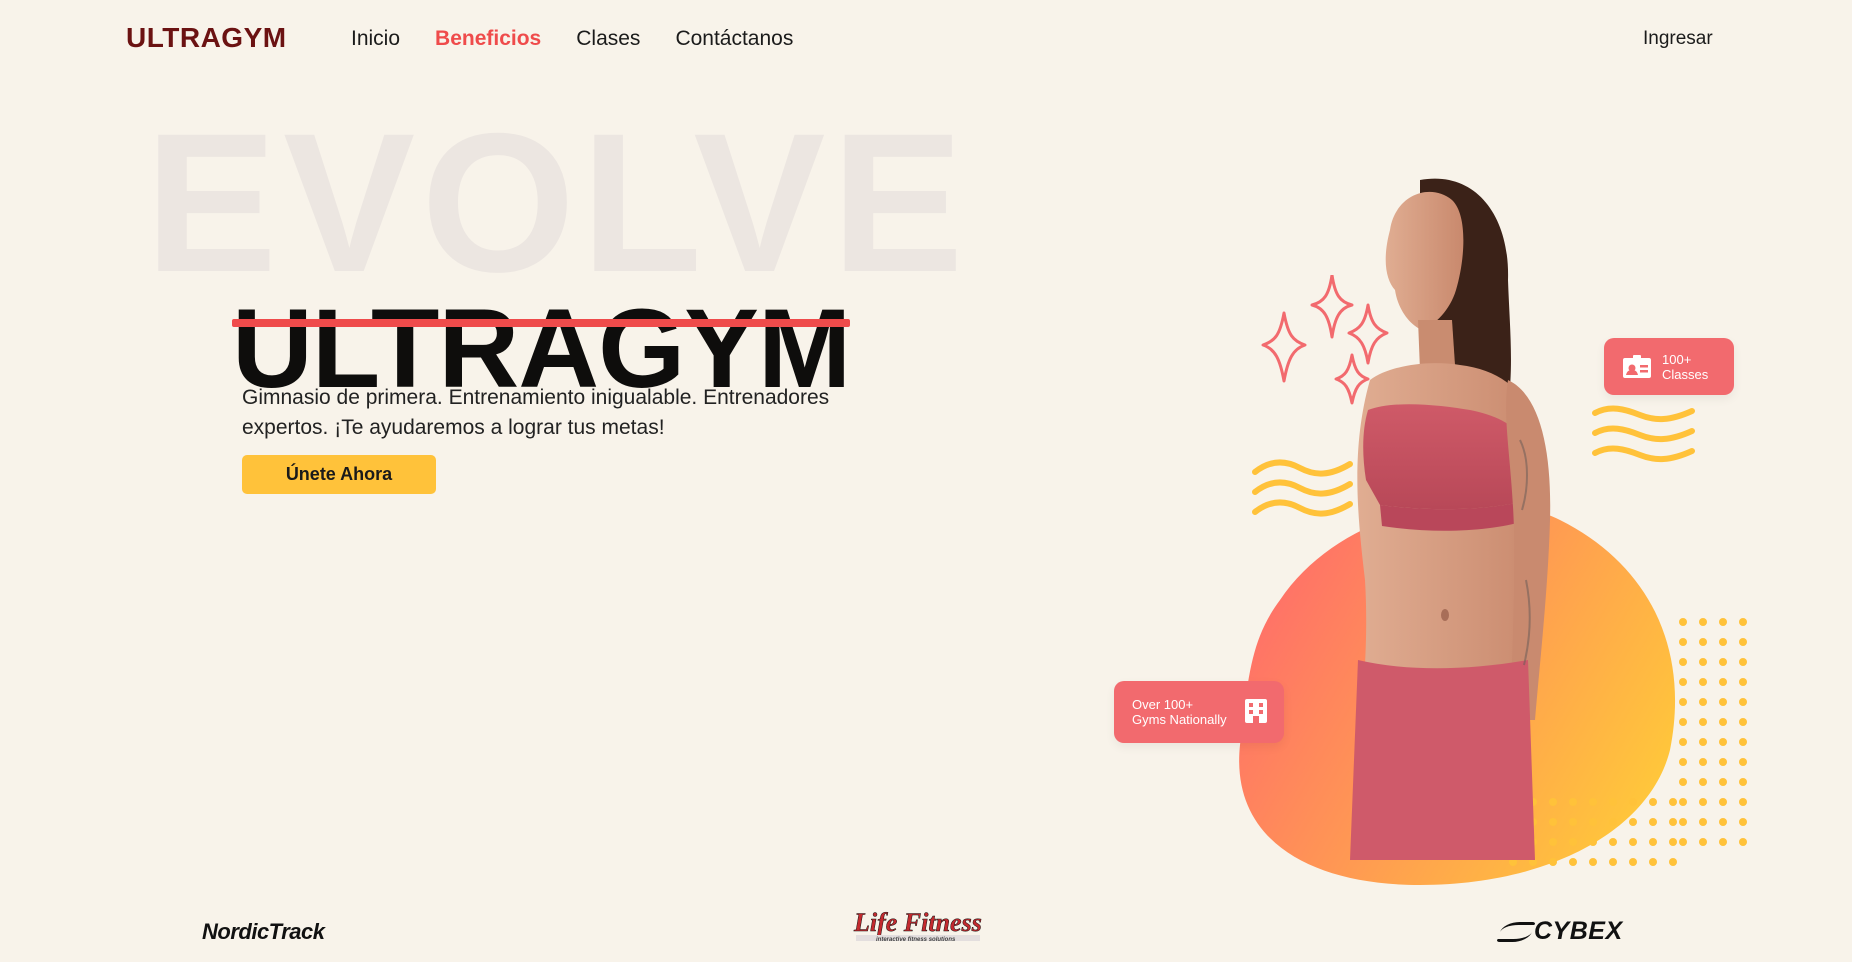 Image resolution: width=1852 pixels, height=962 pixels. I want to click on athlete-image, so click(1450, 519).